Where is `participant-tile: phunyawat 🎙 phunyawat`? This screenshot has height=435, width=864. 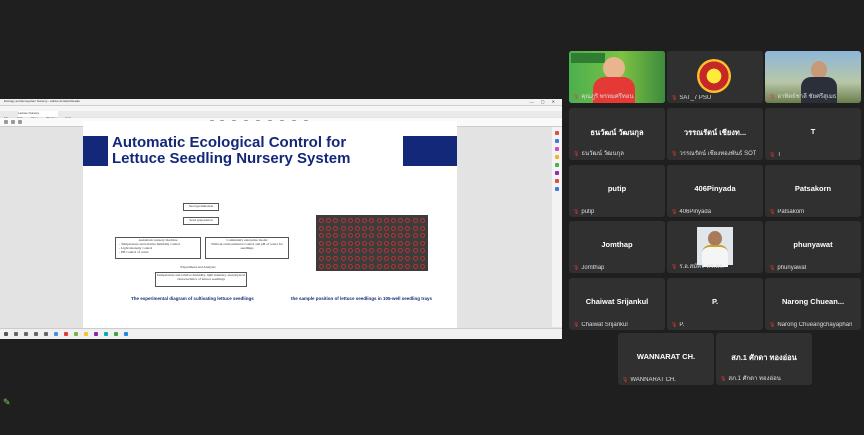 participant-tile: phunyawat 🎙 phunyawat is located at coordinates (813, 247).